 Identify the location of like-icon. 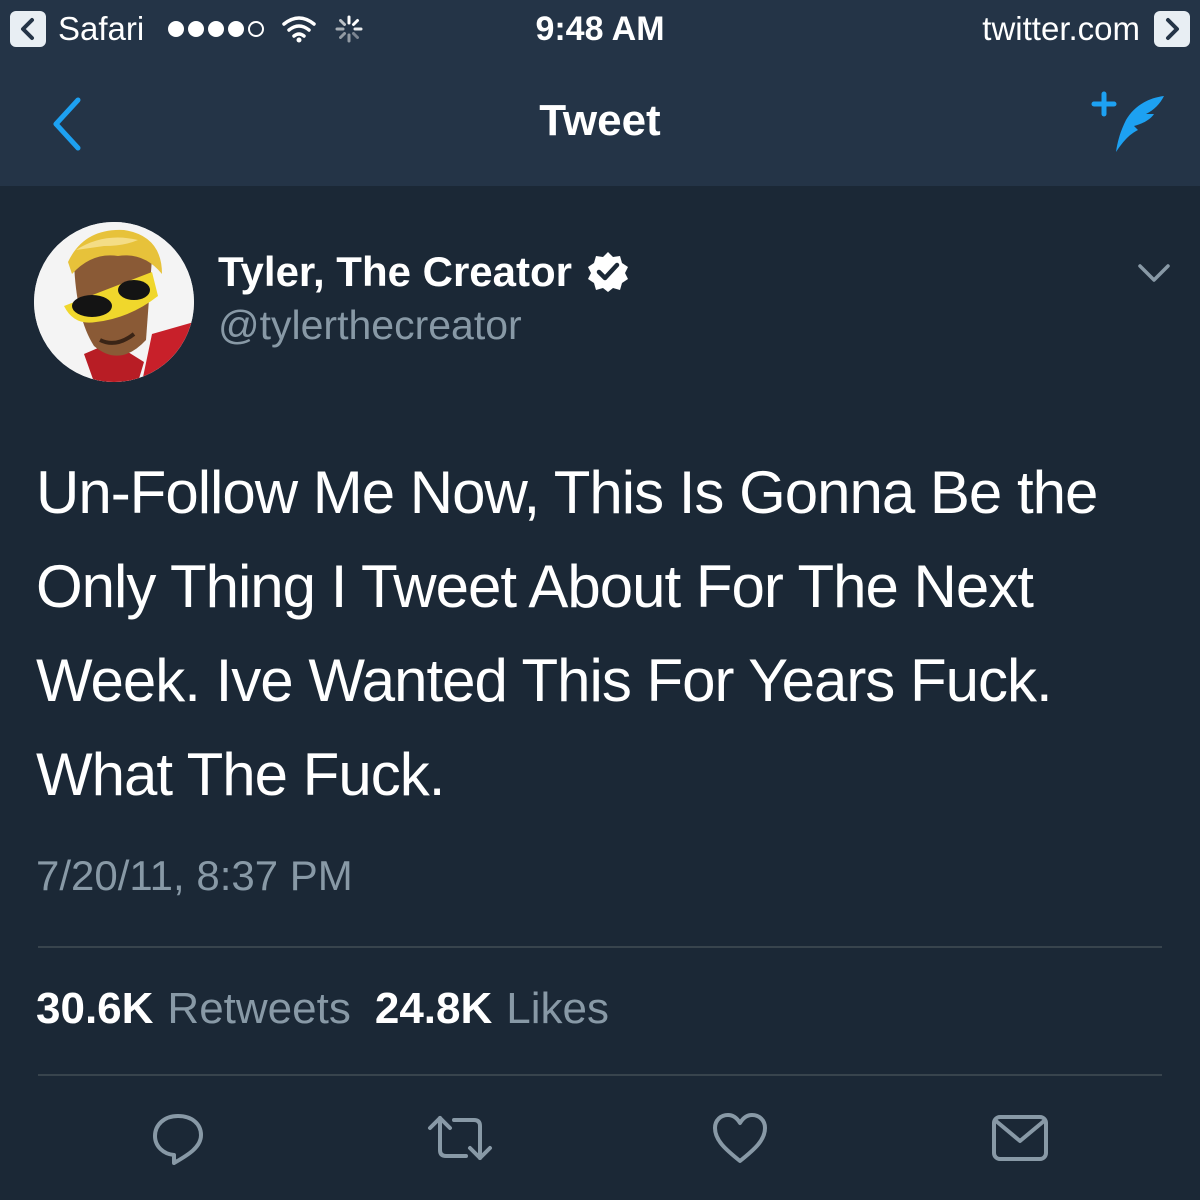
(740, 1138).